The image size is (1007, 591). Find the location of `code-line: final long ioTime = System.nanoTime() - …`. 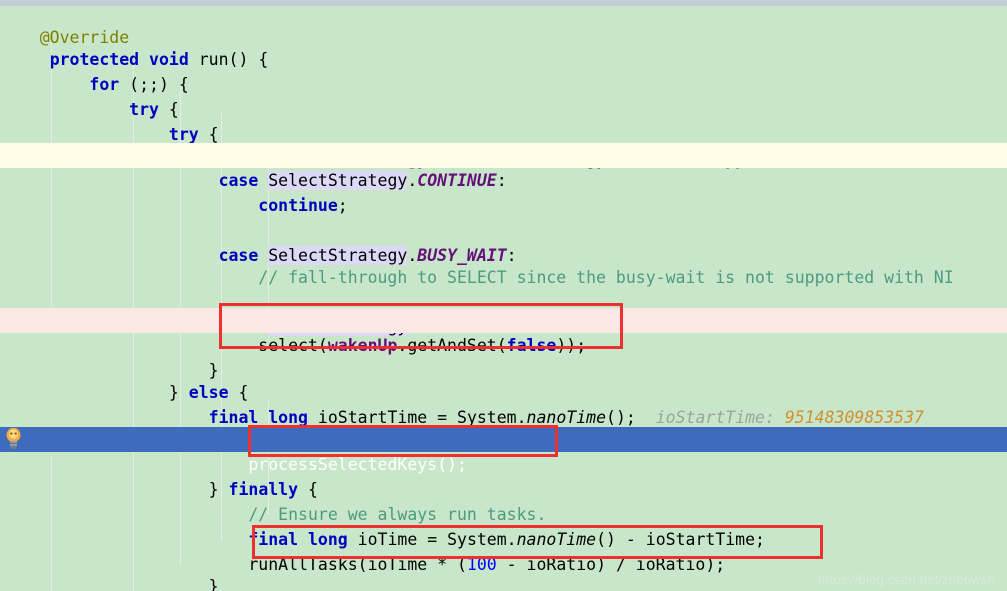

code-line: final long ioTime = System.nanoTime() - … is located at coordinates (503, 525).